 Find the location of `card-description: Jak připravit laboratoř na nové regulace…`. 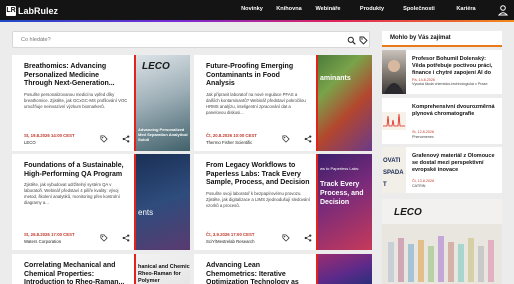

card-description: Jak připravit laboratoř na nové regulace… is located at coordinates (256, 103).